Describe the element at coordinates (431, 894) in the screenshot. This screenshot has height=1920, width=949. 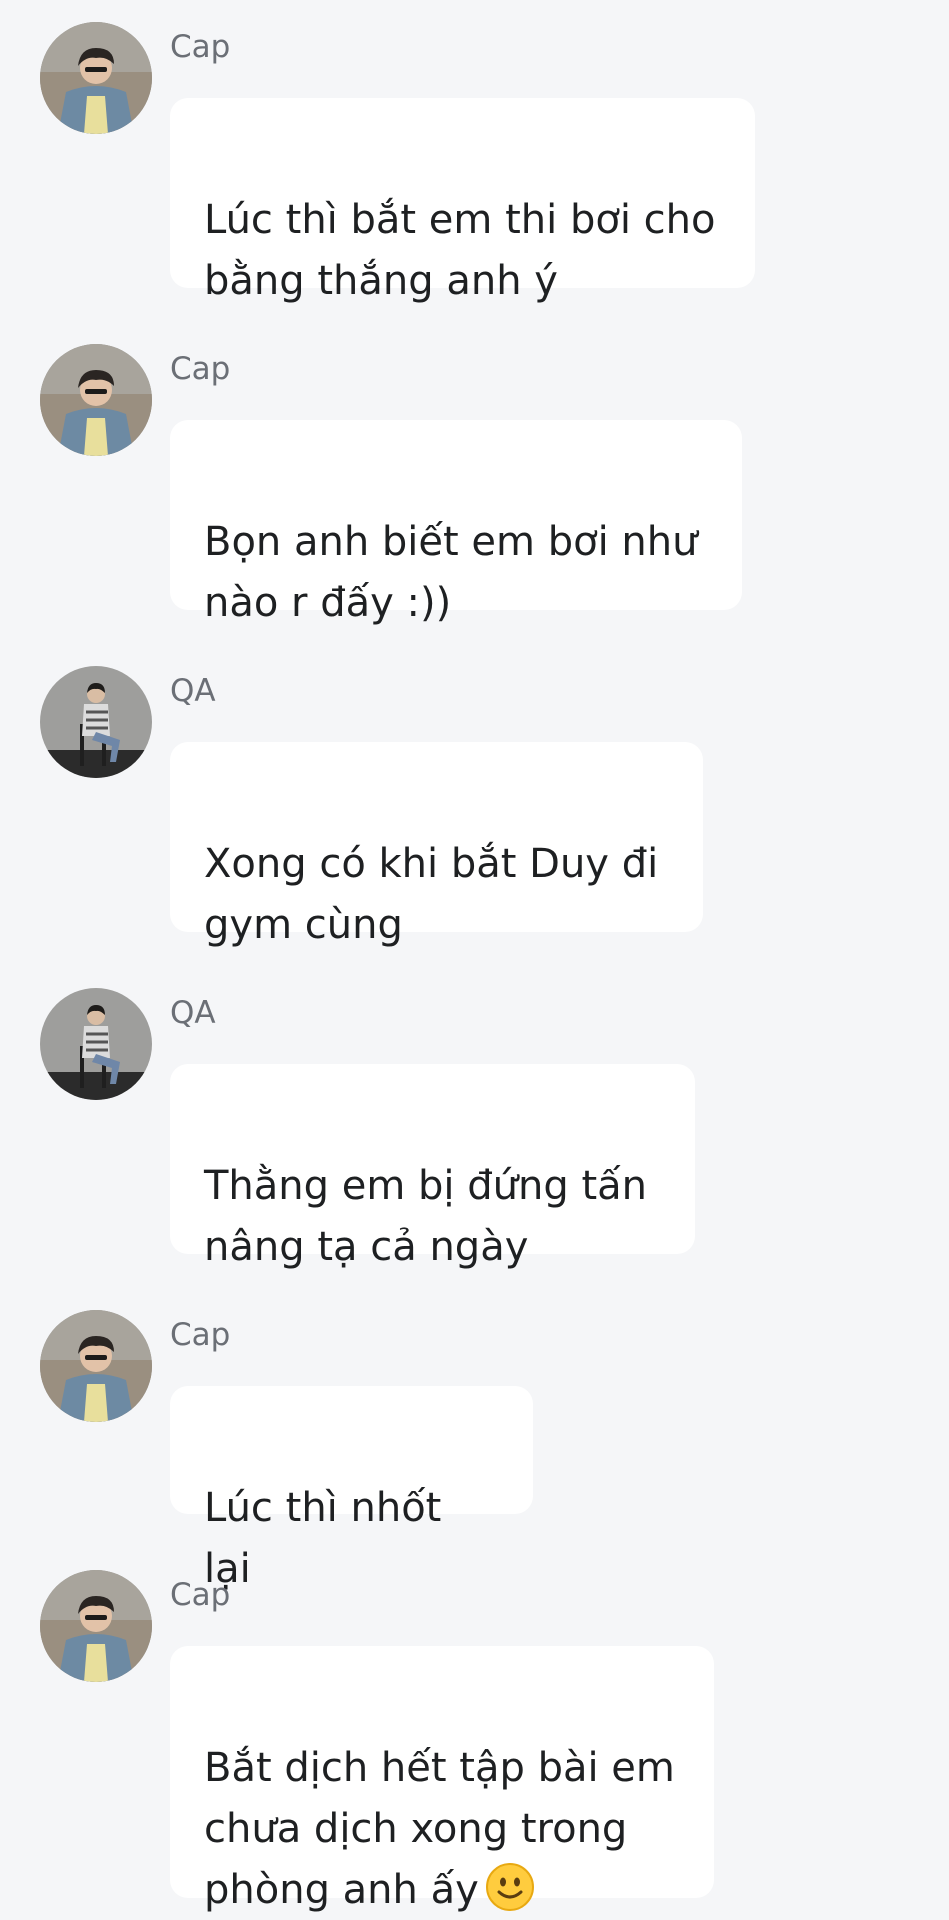
I see `message-text: Xong có khi bắt Duy đi gym cùng` at that location.